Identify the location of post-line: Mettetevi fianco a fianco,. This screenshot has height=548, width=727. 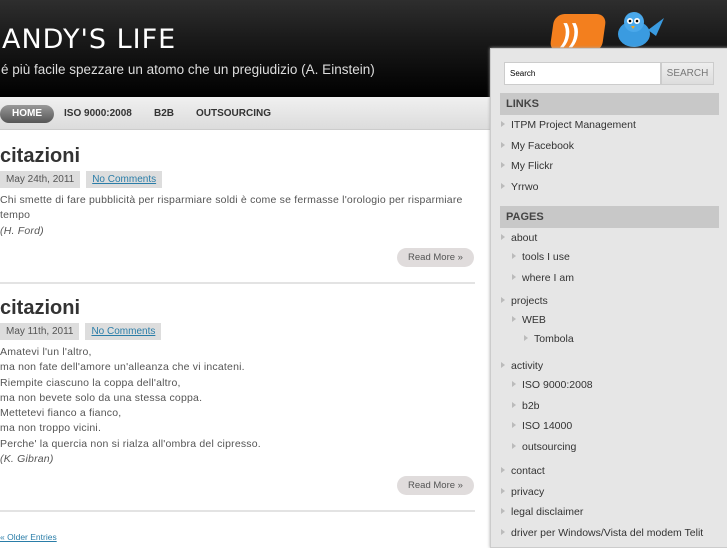
(61, 413).